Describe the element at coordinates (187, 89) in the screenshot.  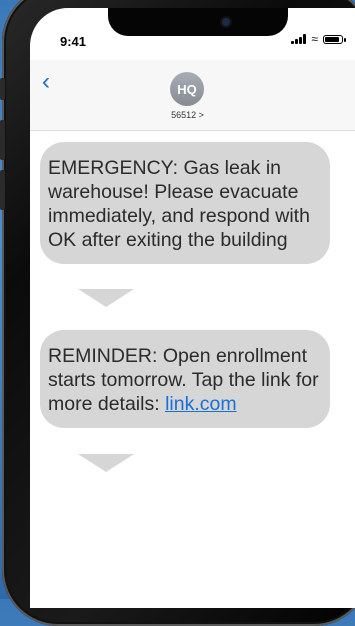
I see `contact-avatar: HQ` at that location.